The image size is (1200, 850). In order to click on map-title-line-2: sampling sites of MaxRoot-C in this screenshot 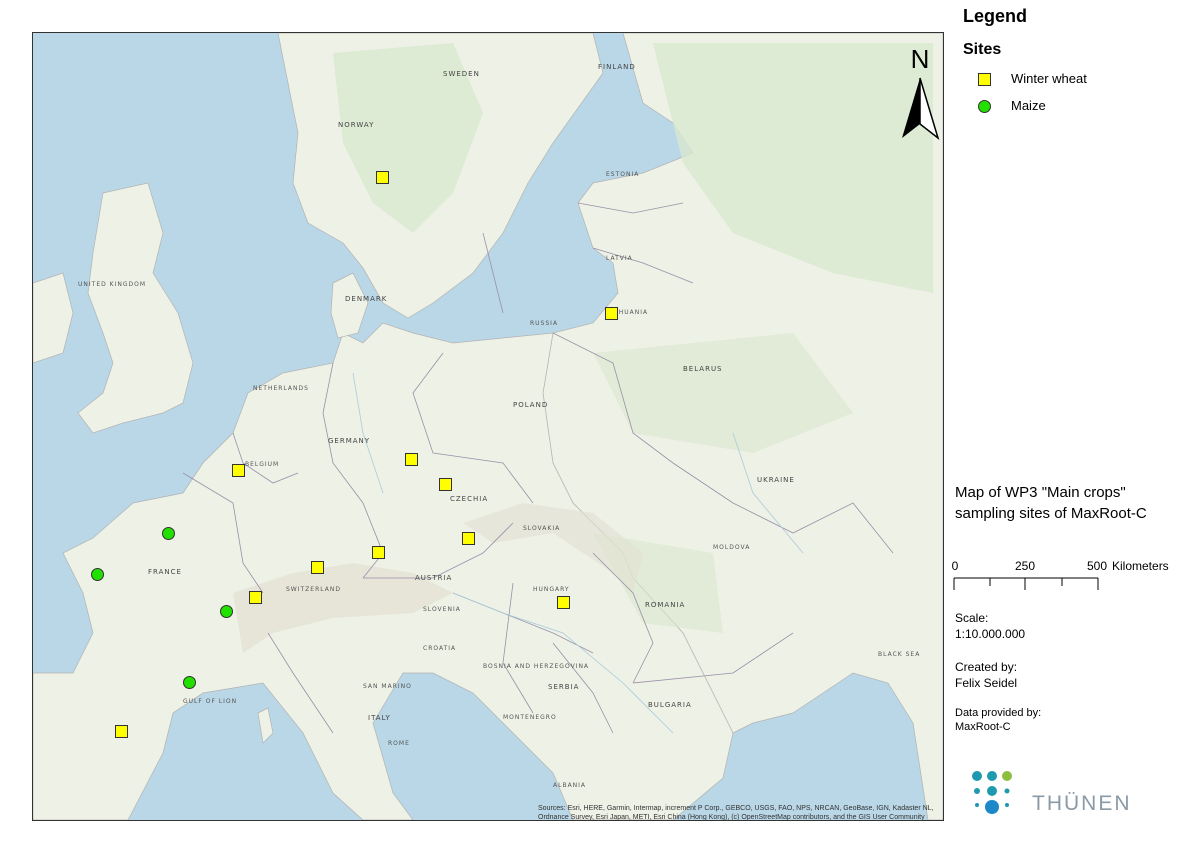, I will do `click(1051, 513)`.